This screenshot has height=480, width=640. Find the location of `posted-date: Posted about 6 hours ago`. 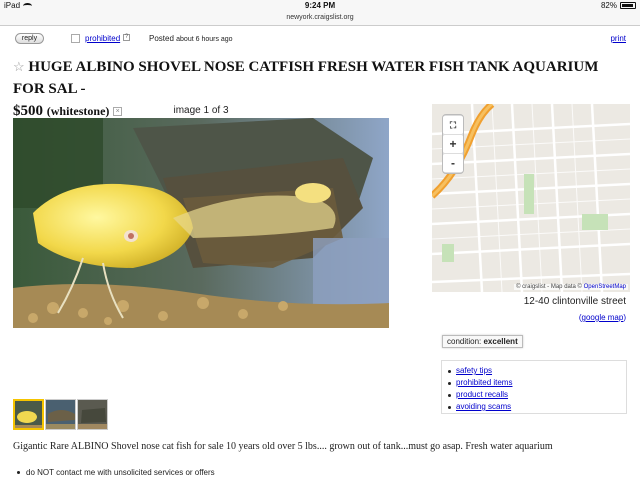

posted-date: Posted about 6 hours ago is located at coordinates (191, 38).